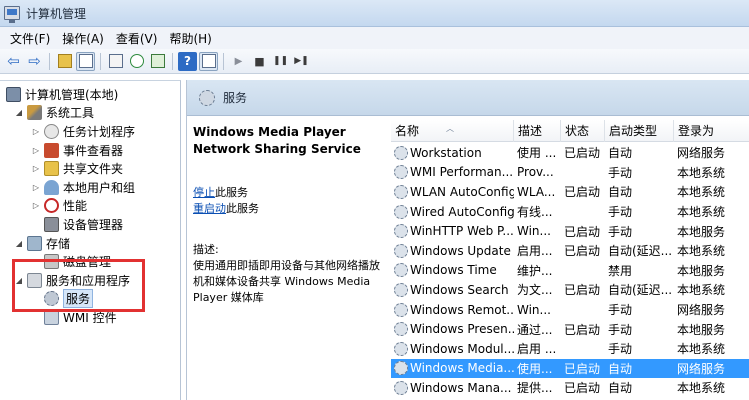  Describe the element at coordinates (136, 61) in the screenshot. I see `refresh-icon` at that location.